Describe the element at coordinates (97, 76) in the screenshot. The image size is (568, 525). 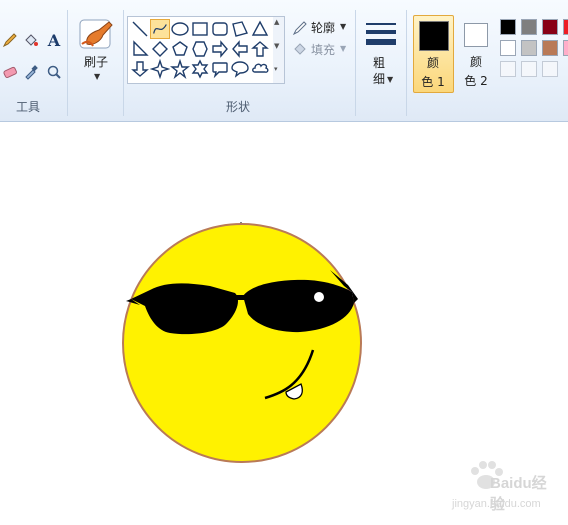
I see `brush-dropdown-arrow: ▼` at that location.